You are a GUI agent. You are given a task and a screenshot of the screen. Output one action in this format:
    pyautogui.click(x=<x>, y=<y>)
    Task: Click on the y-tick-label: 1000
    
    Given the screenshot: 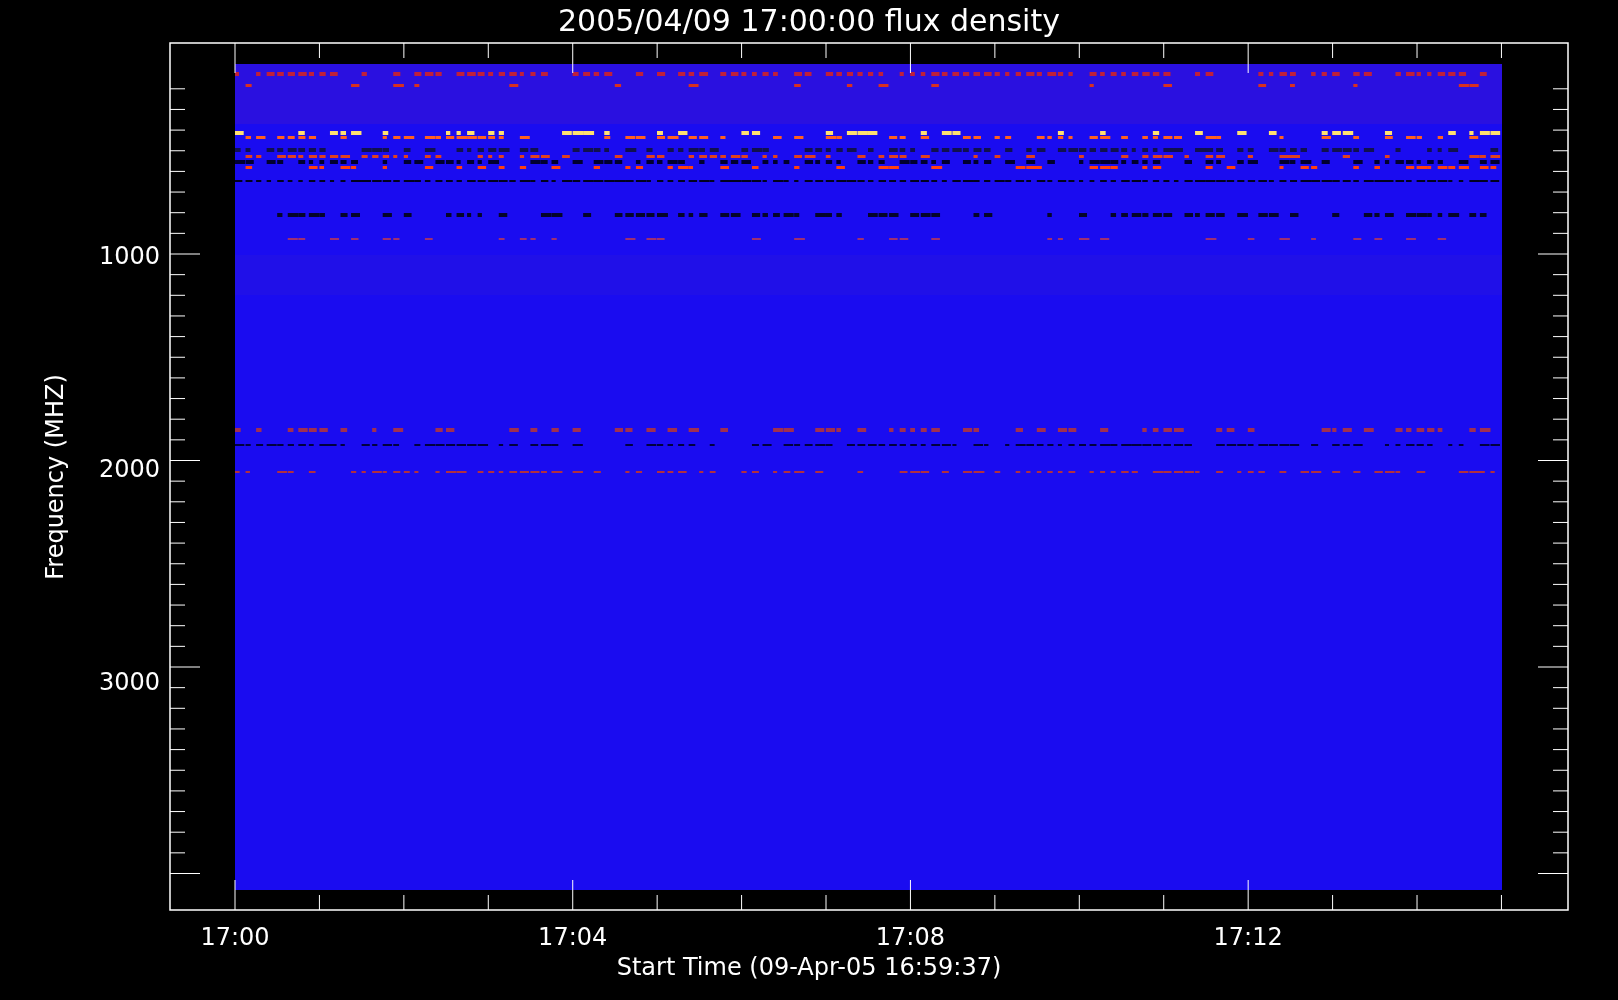 What is the action you would take?
    pyautogui.click(x=129, y=256)
    